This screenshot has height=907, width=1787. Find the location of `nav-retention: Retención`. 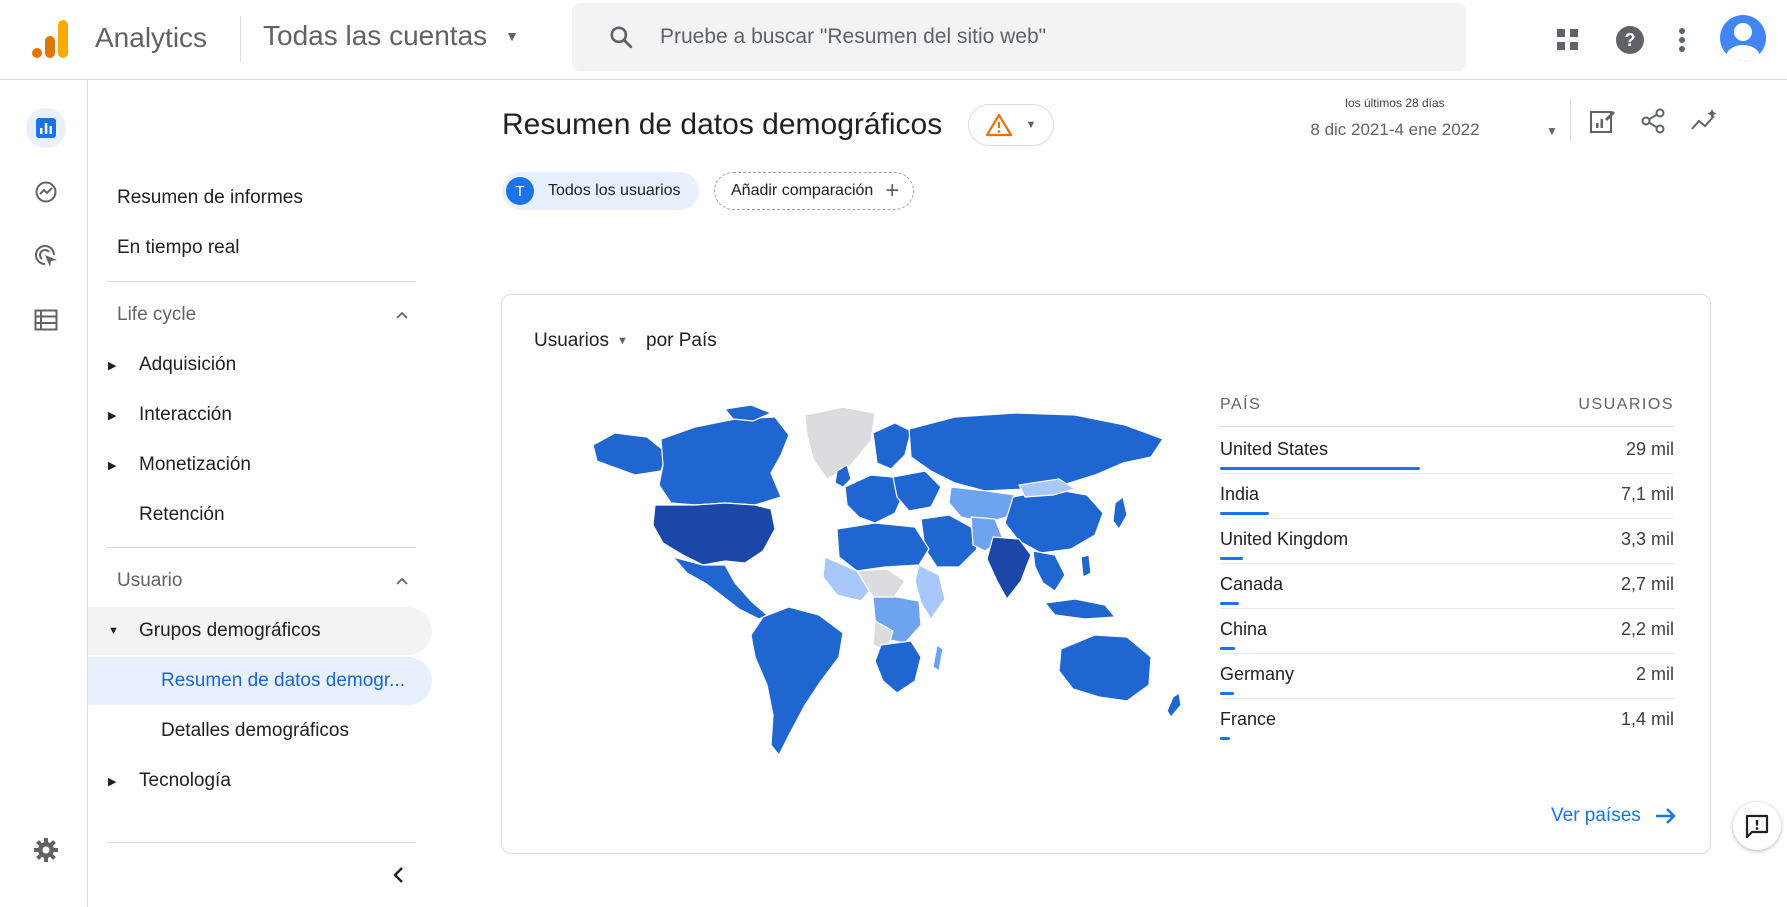

nav-retention: Retención is located at coordinates (260, 515).